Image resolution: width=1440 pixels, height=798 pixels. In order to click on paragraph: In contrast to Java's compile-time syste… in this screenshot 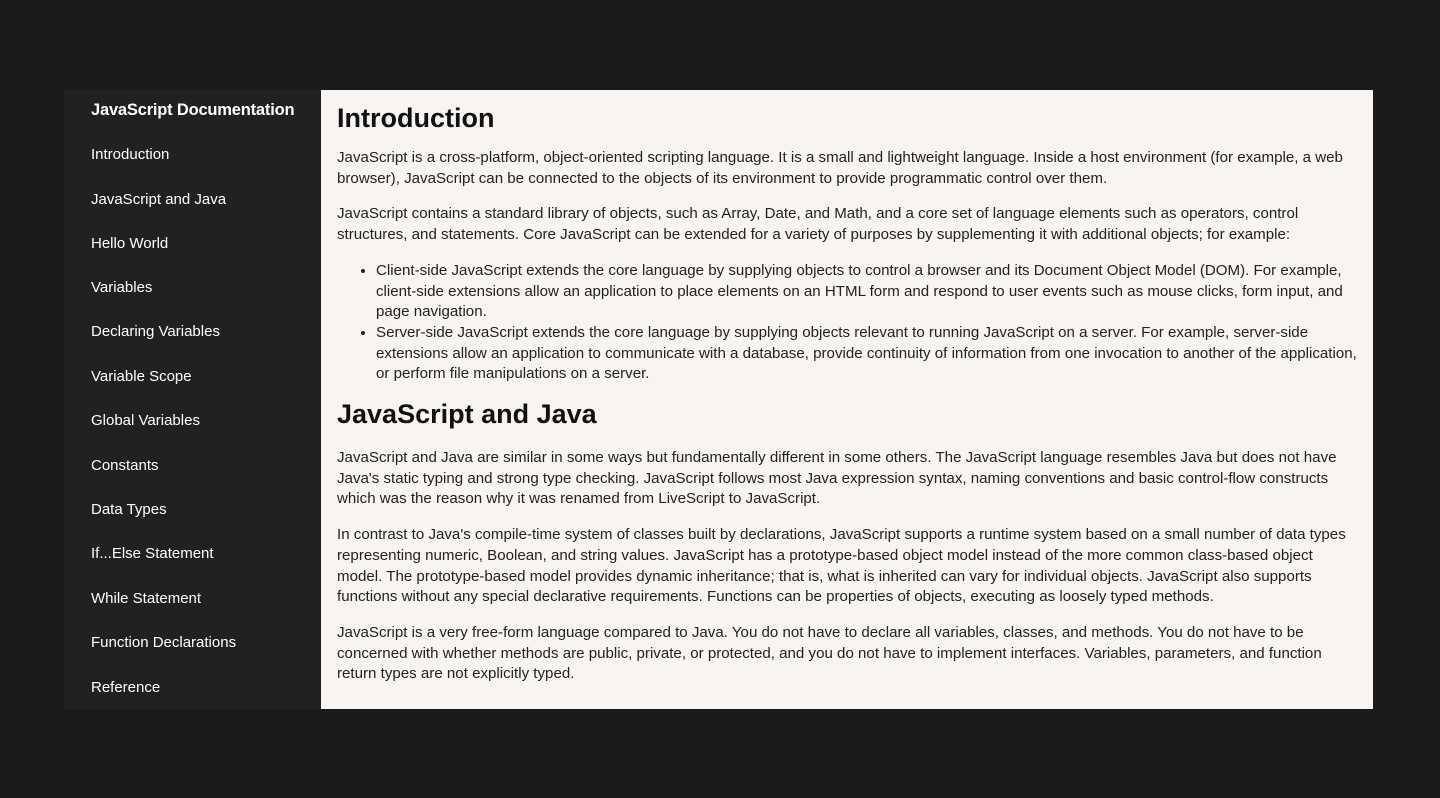, I will do `click(841, 566)`.